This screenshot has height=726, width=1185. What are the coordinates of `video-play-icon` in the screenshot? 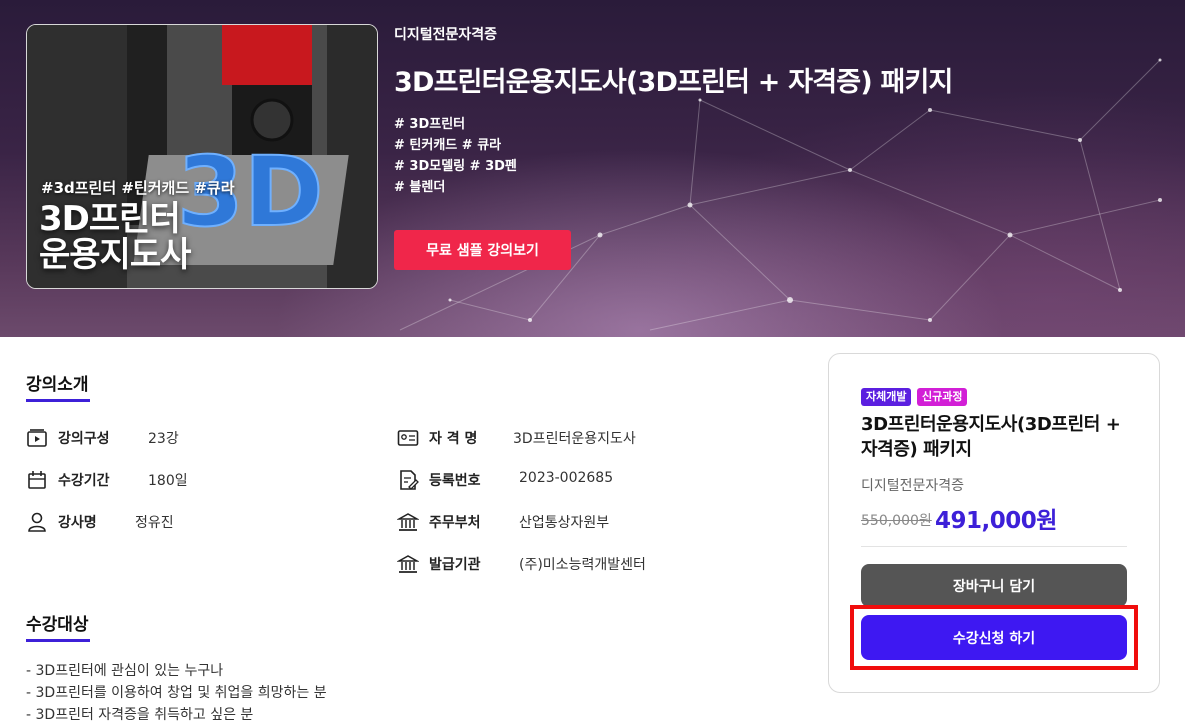 It's located at (37, 438).